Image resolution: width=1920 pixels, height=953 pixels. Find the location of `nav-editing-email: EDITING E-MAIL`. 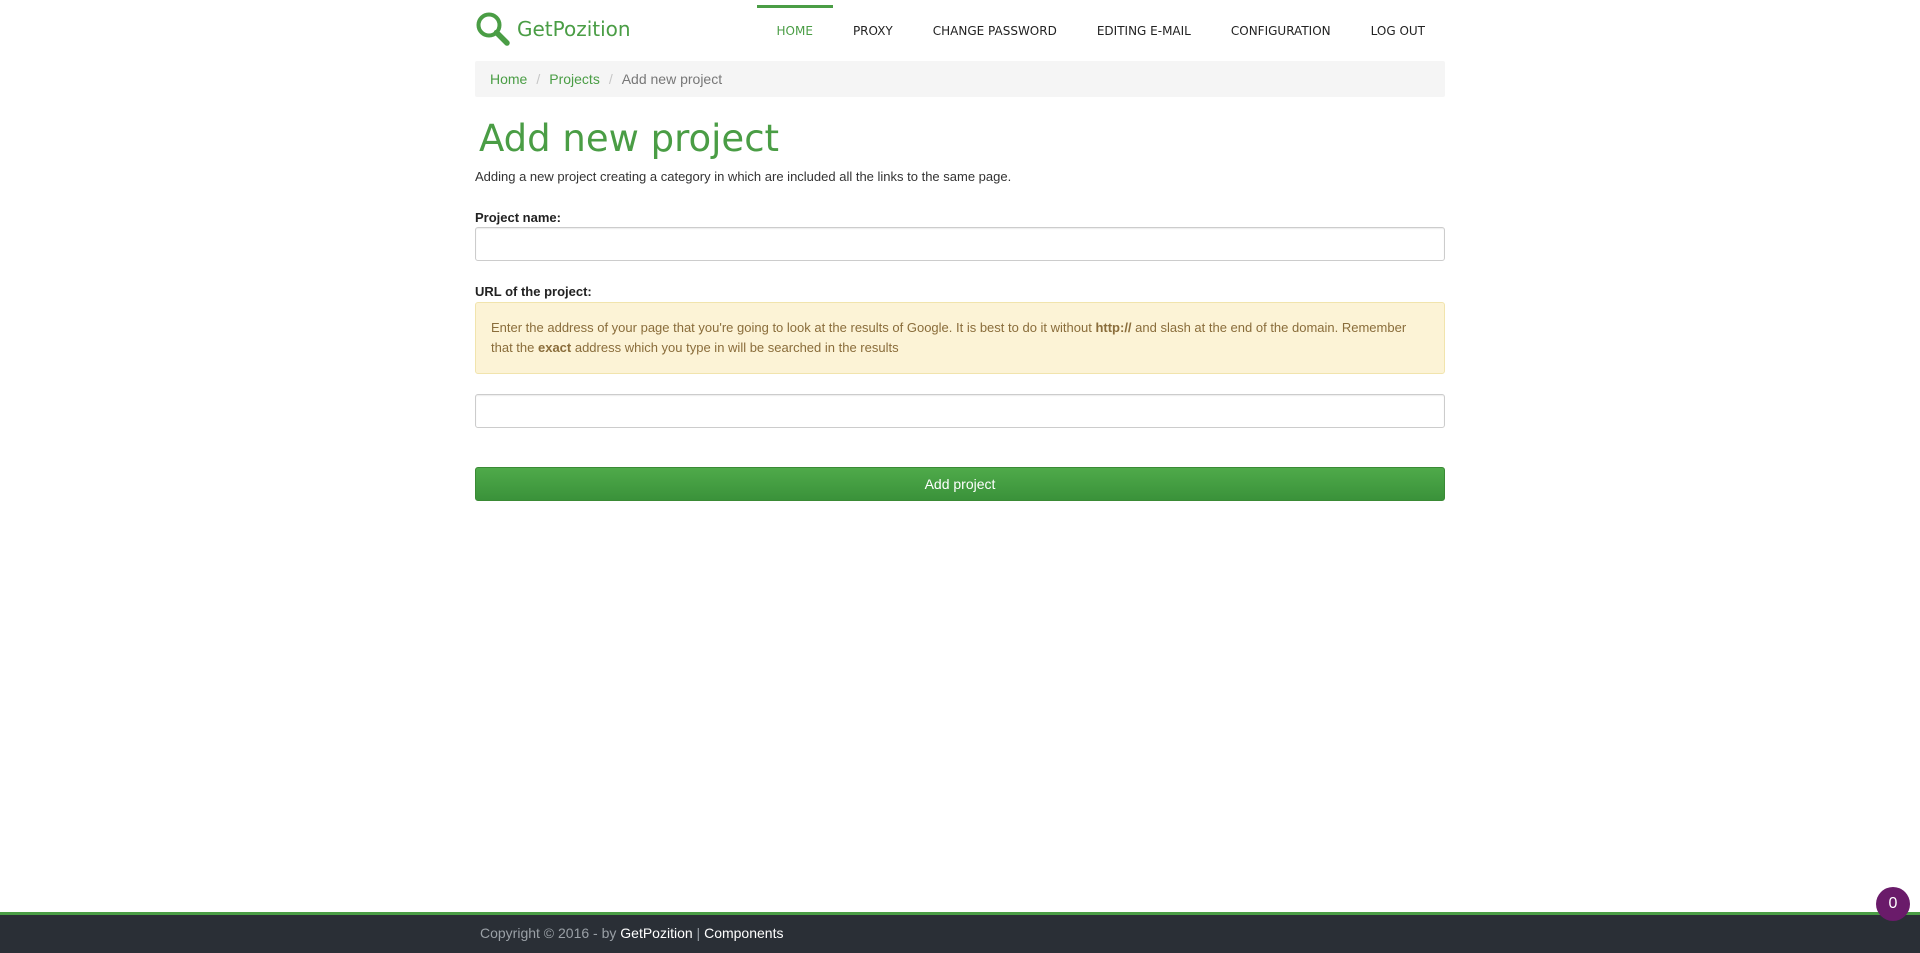

nav-editing-email: EDITING E-MAIL is located at coordinates (1144, 30).